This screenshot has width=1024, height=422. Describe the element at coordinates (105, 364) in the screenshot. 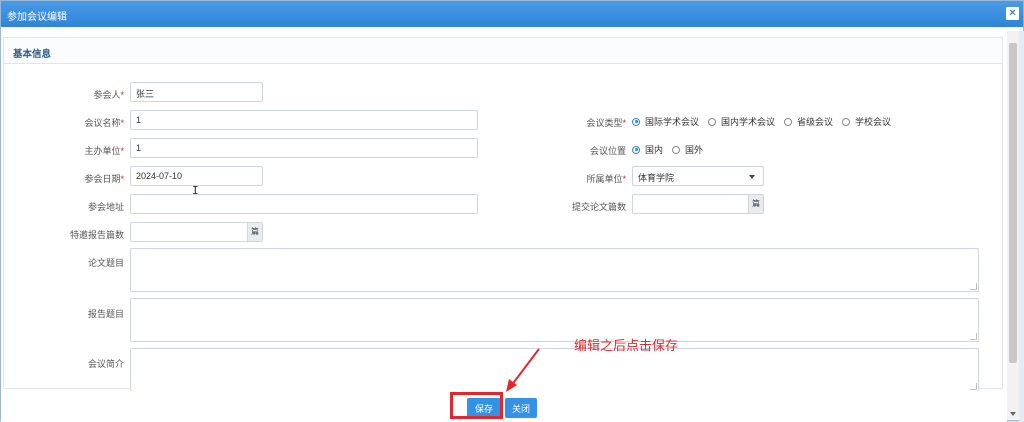

I see `meeting-intro-label: 会议简介` at that location.